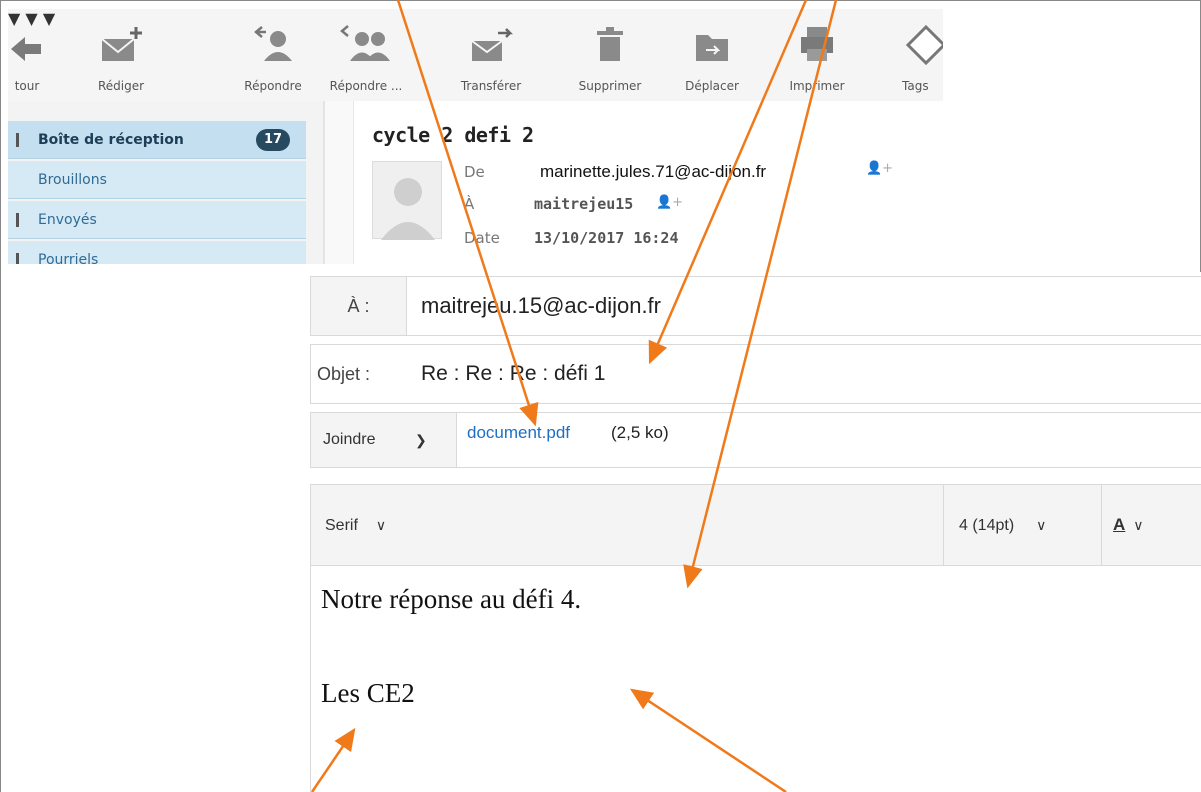  I want to click on date-label: Date, so click(482, 238).